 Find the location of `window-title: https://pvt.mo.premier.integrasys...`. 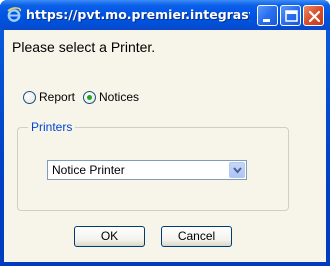

window-title: https://pvt.mo.premier.integrasys... is located at coordinates (138, 14).